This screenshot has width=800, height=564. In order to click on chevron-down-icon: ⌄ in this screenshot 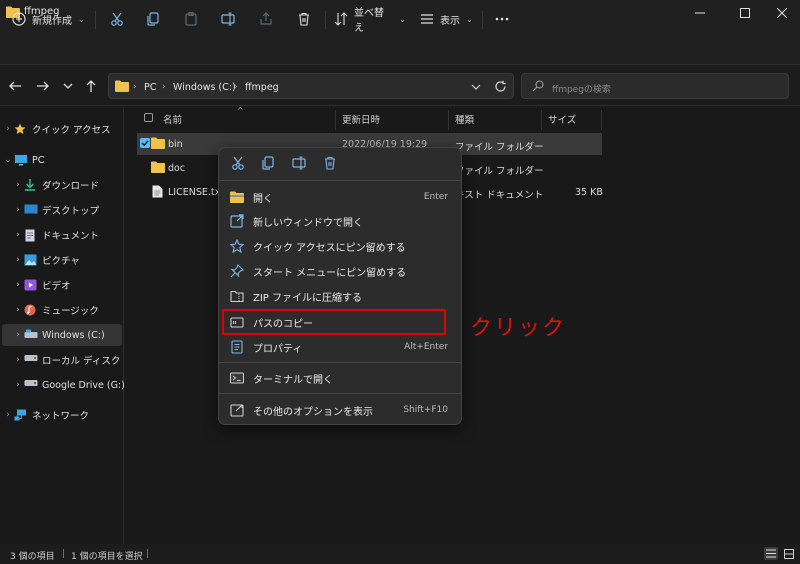, I will do `click(469, 19)`.